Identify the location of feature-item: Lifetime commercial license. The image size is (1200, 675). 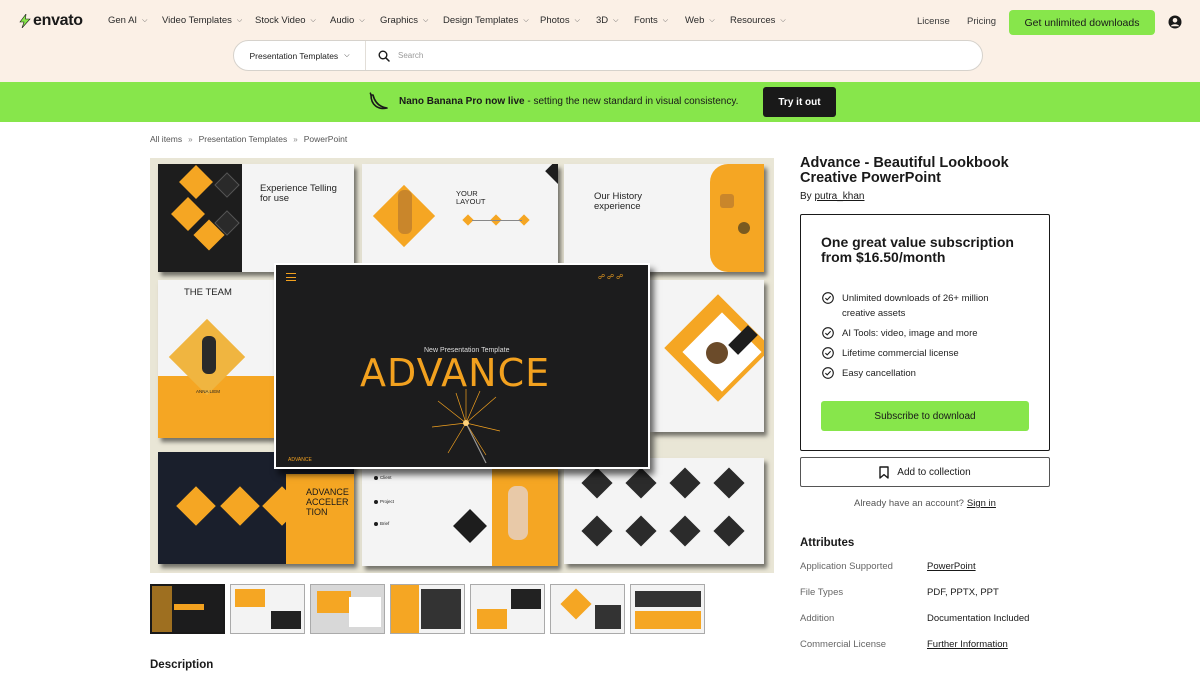
(922, 353).